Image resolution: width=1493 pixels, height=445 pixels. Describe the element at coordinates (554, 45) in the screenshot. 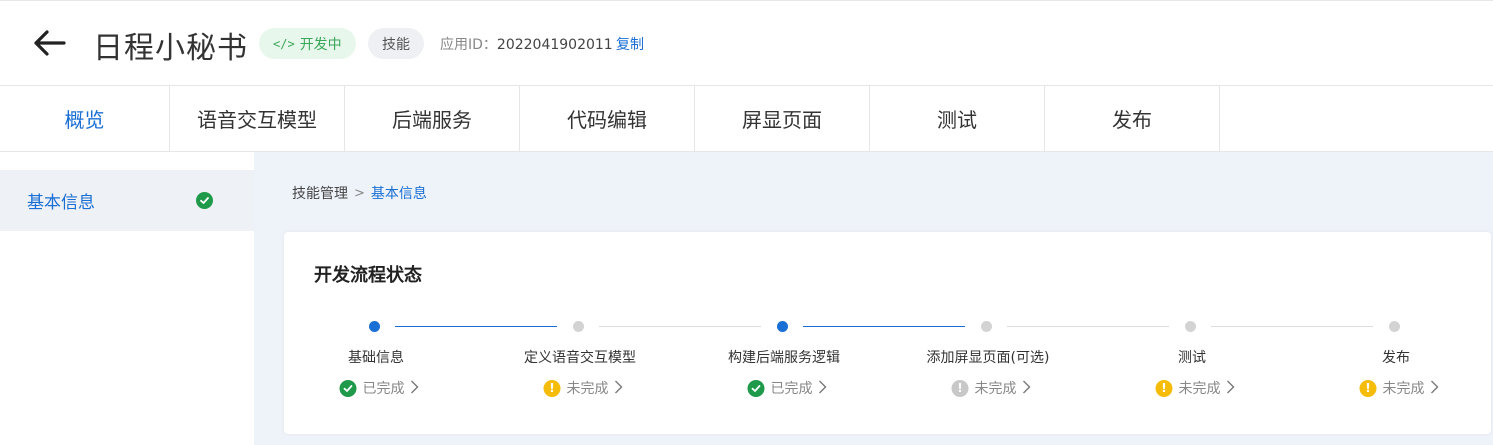

I see `app-id-value: 2022041902011` at that location.